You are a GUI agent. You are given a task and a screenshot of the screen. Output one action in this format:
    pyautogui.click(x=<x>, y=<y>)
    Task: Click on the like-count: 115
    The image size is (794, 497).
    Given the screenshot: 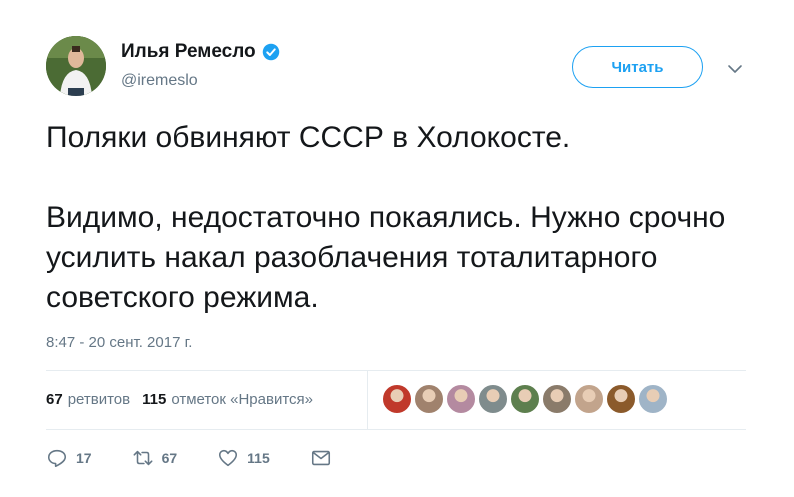 What is the action you would take?
    pyautogui.click(x=258, y=458)
    